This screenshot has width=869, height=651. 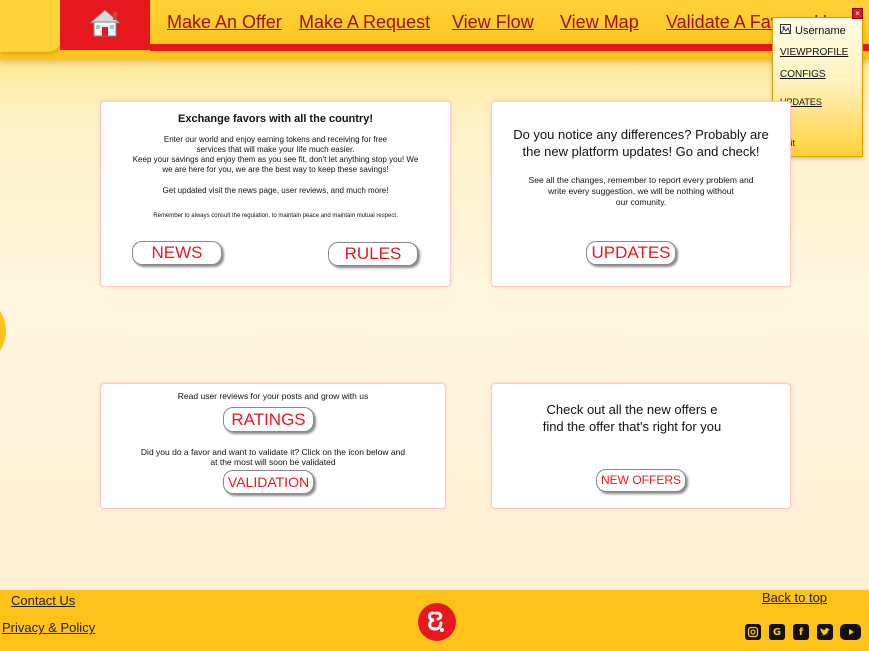 I want to click on home-icon, so click(x=105, y=25).